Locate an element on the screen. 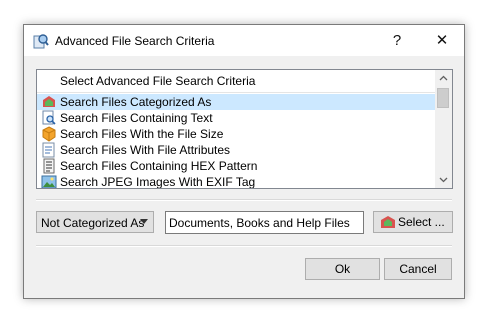 The image size is (491, 323). list-header-label: Select Advanced File Search Criteria is located at coordinates (158, 81).